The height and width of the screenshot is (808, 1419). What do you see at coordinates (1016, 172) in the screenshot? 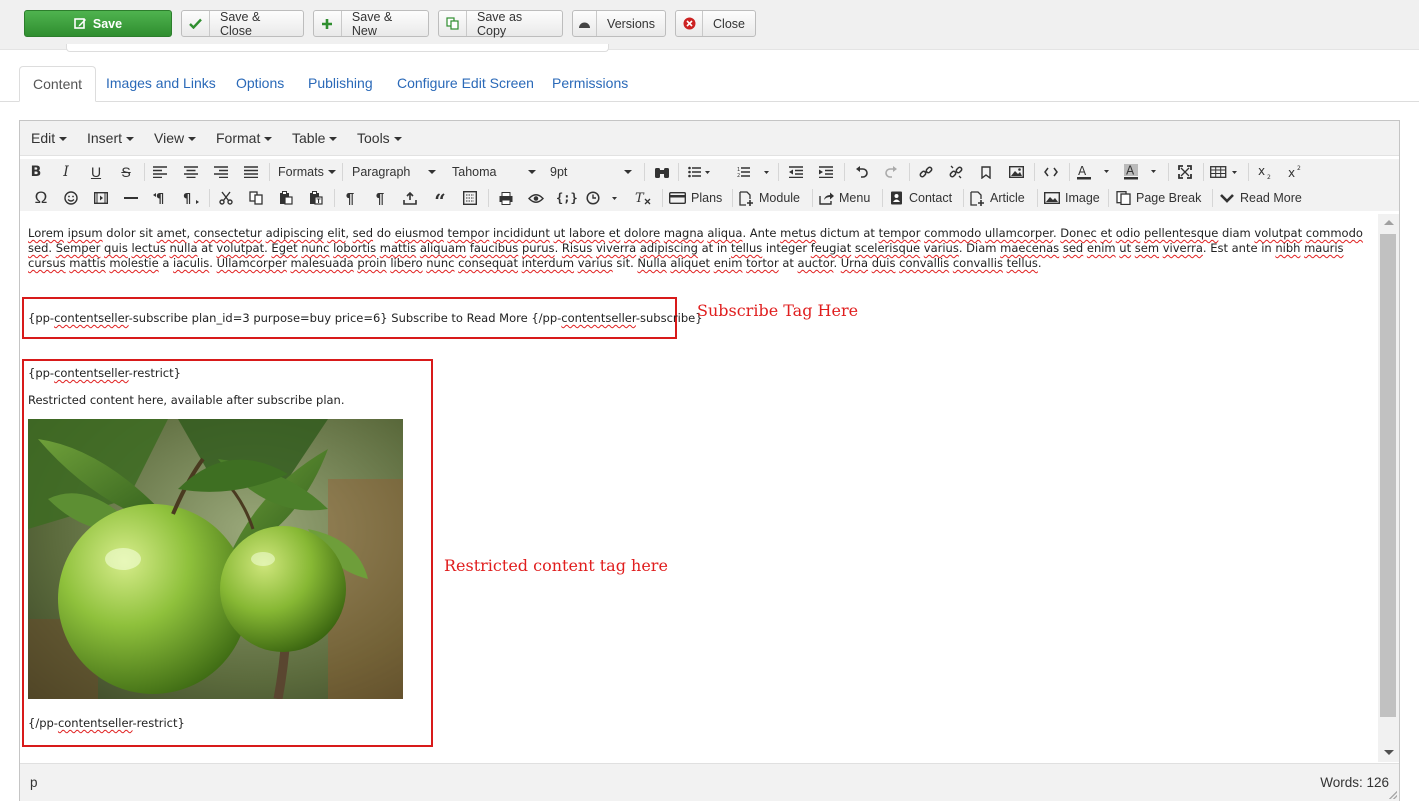
I see `insert-image-button` at bounding box center [1016, 172].